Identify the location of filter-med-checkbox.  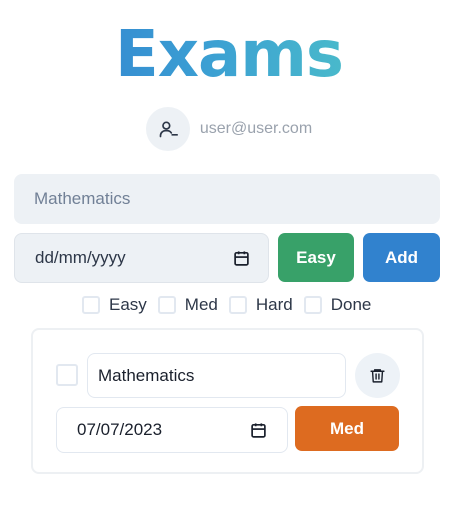
(166, 305).